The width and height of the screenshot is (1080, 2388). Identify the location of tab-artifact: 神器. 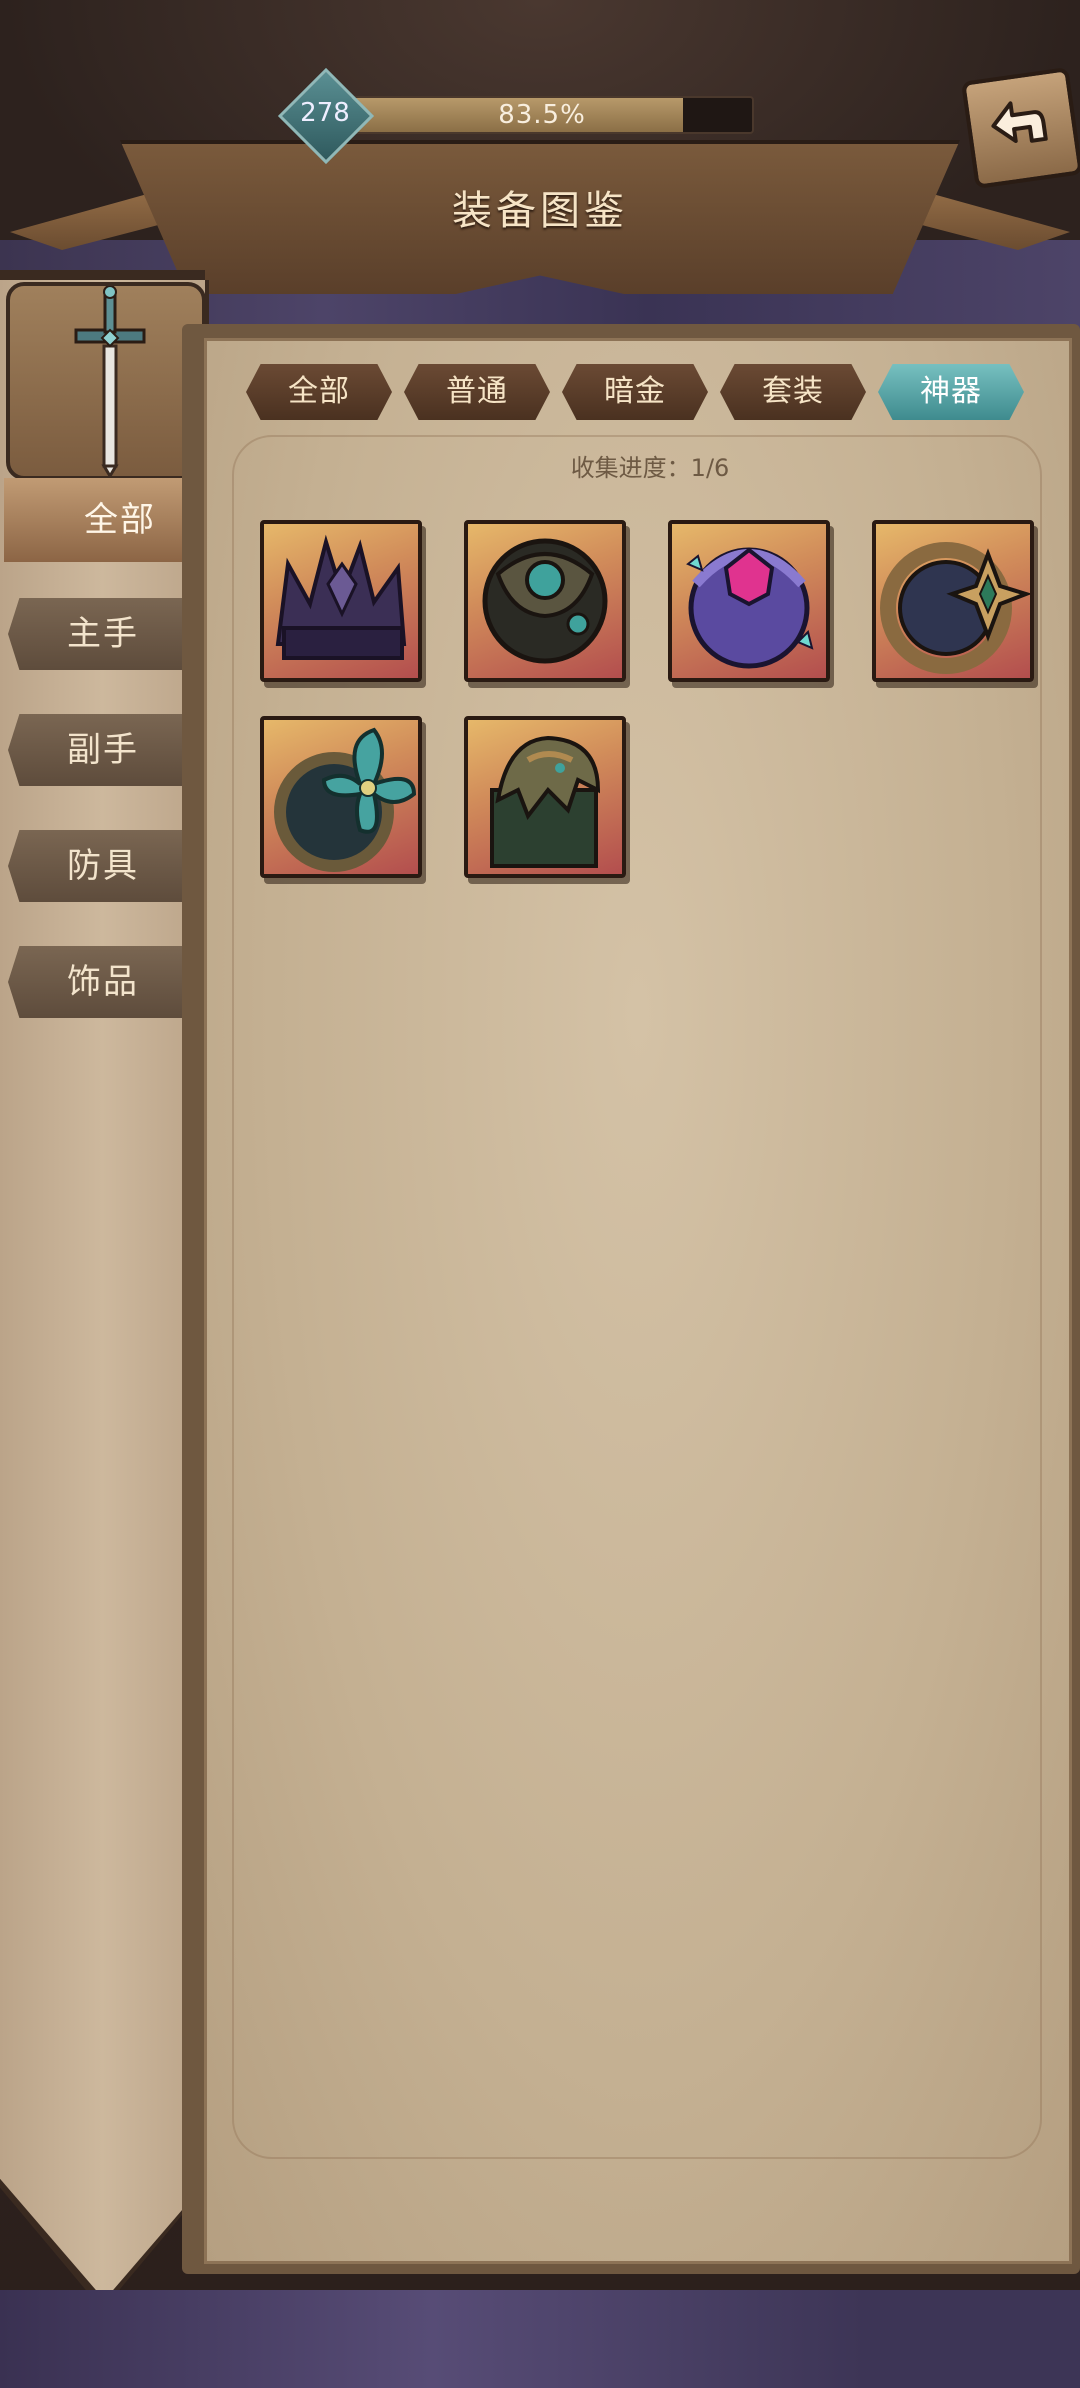
(951, 392).